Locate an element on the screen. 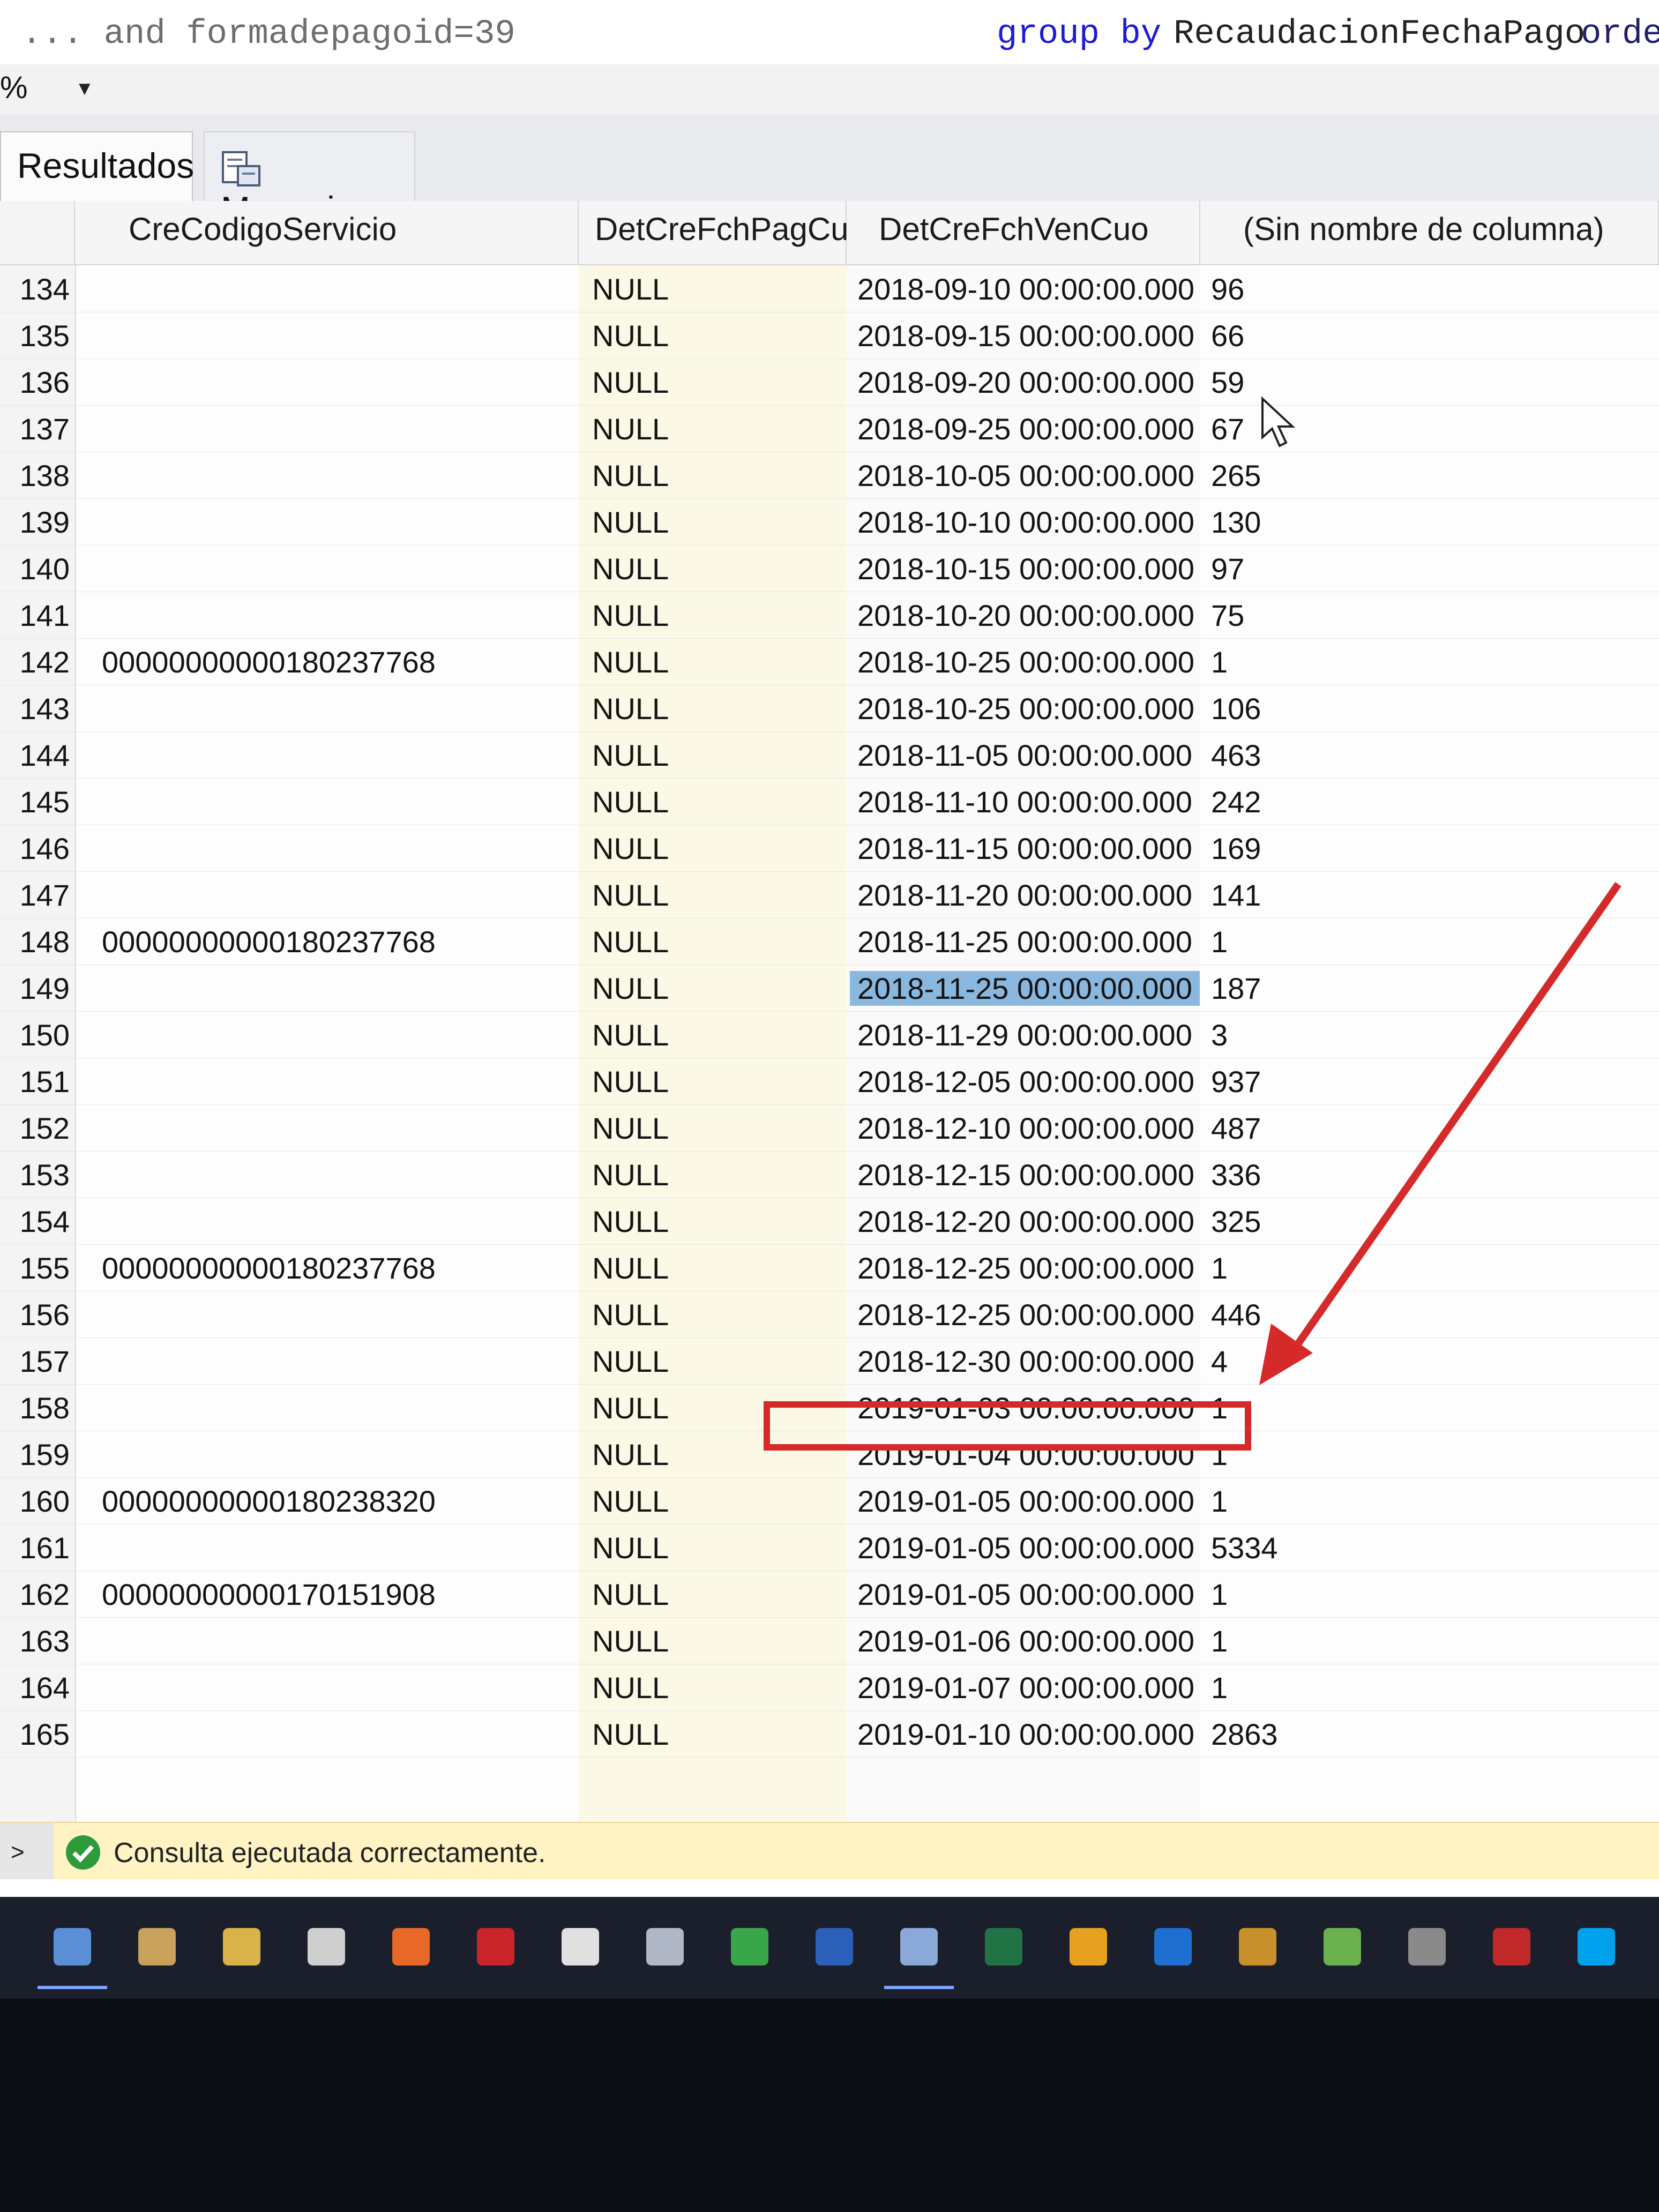  table-row: 152 NULL 2018-12-10 00:00:00.000 487 is located at coordinates (829, 1128).